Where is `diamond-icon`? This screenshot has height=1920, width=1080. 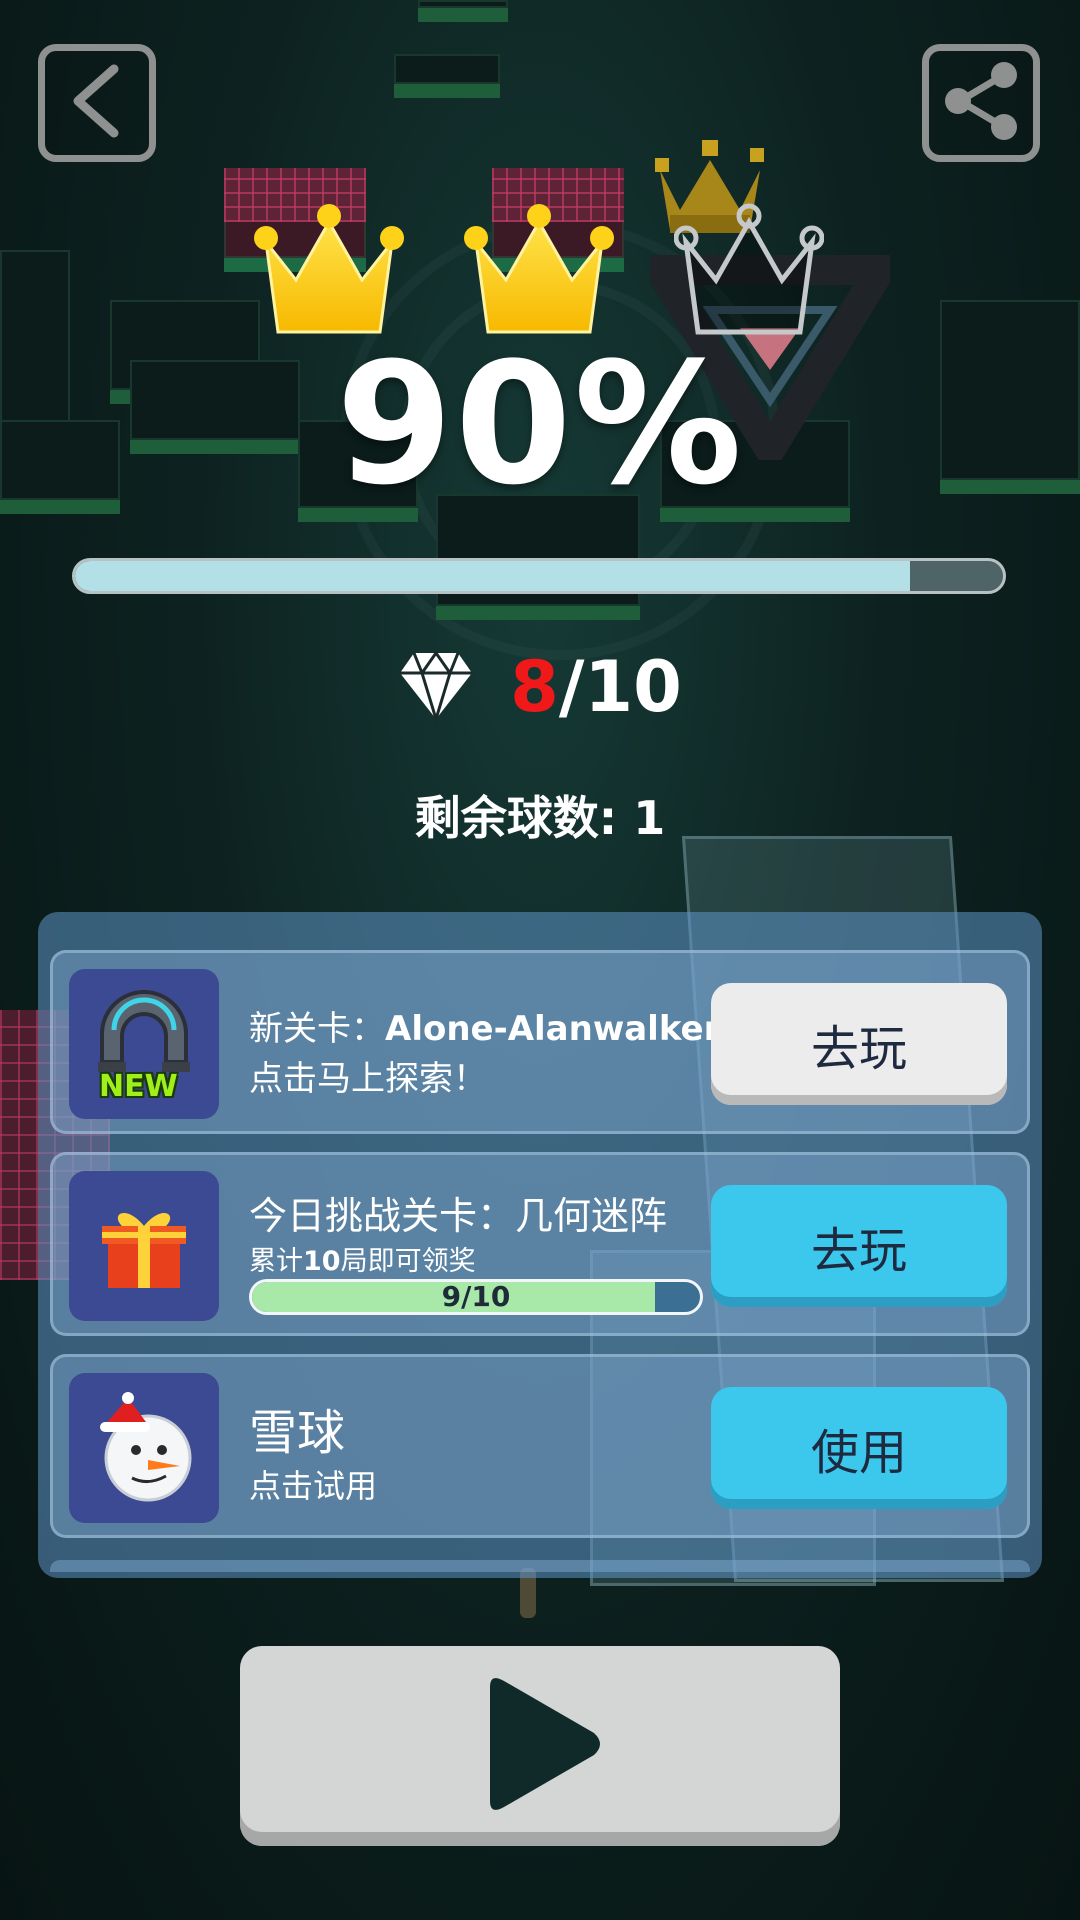
diamond-icon is located at coordinates (436, 687).